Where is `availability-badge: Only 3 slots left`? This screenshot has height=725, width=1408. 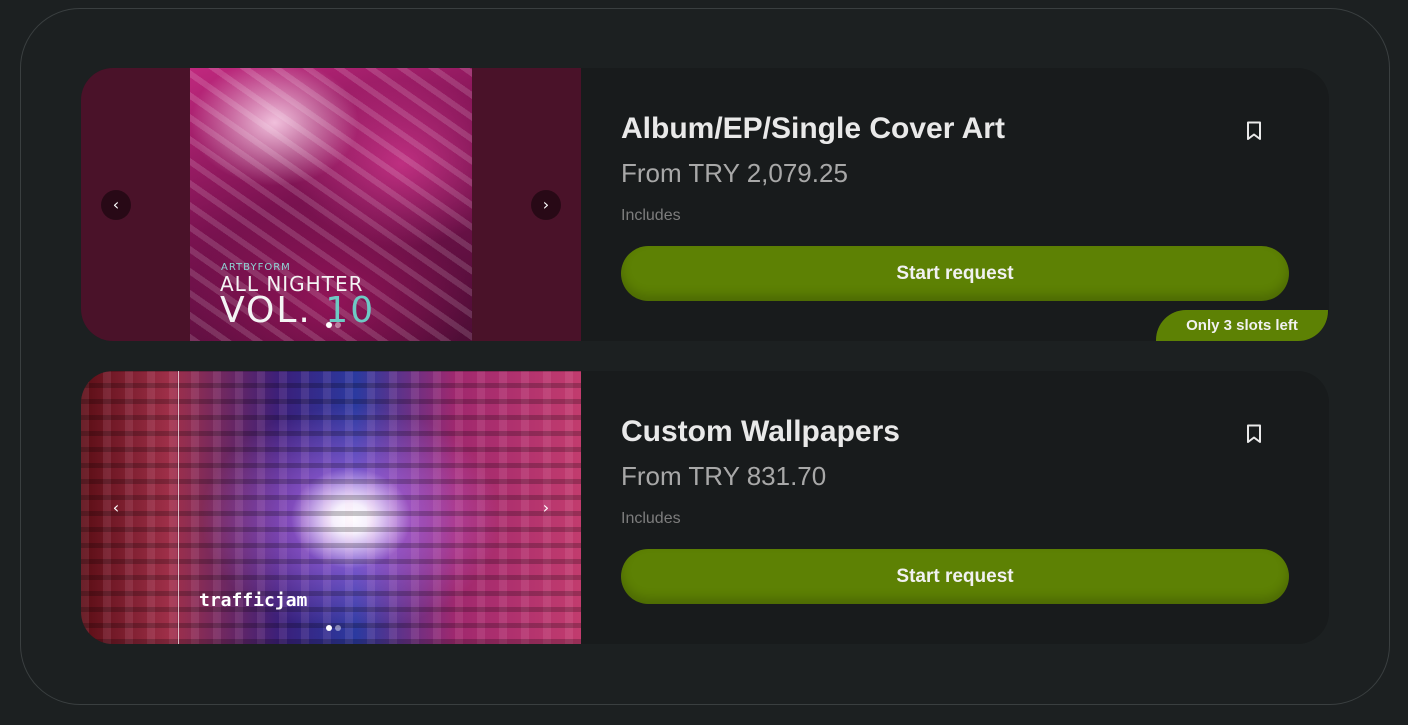 availability-badge: Only 3 slots left is located at coordinates (1242, 325).